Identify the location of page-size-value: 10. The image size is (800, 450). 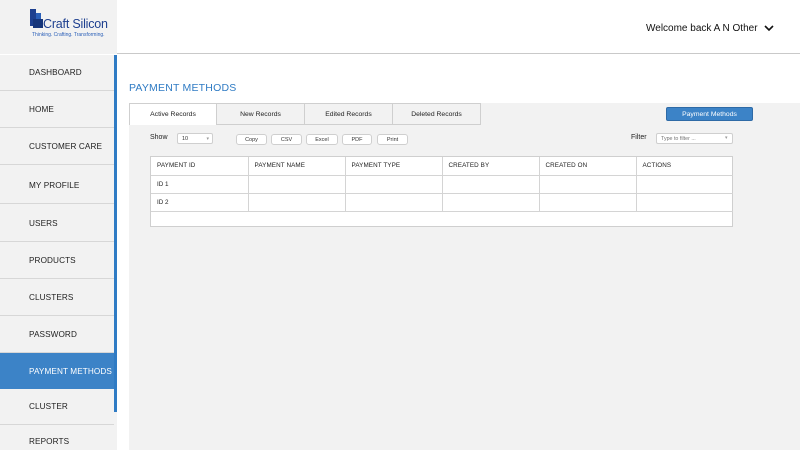
(185, 138).